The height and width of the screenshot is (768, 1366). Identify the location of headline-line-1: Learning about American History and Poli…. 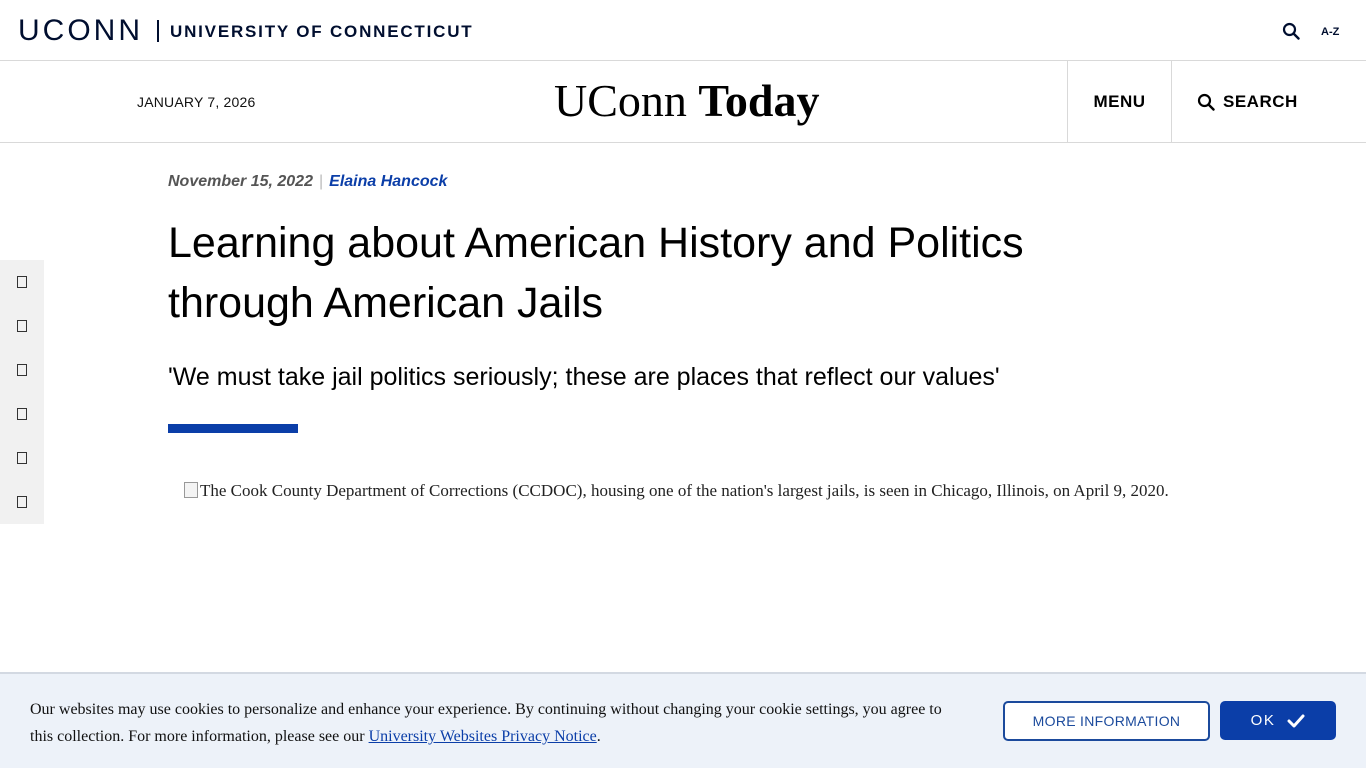
(596, 243).